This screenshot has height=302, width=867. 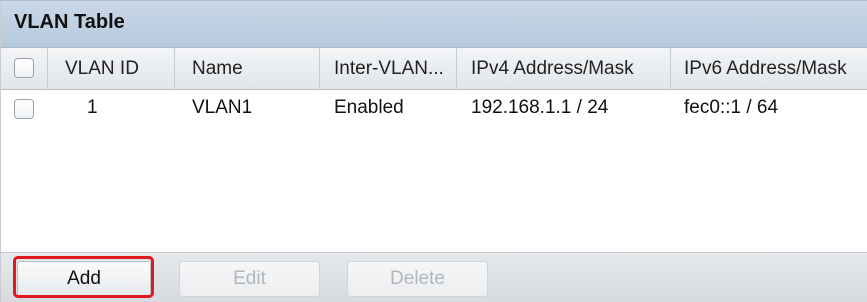 I want to click on header-ipv4-address: IPv4 Address/Mask, so click(x=564, y=68).